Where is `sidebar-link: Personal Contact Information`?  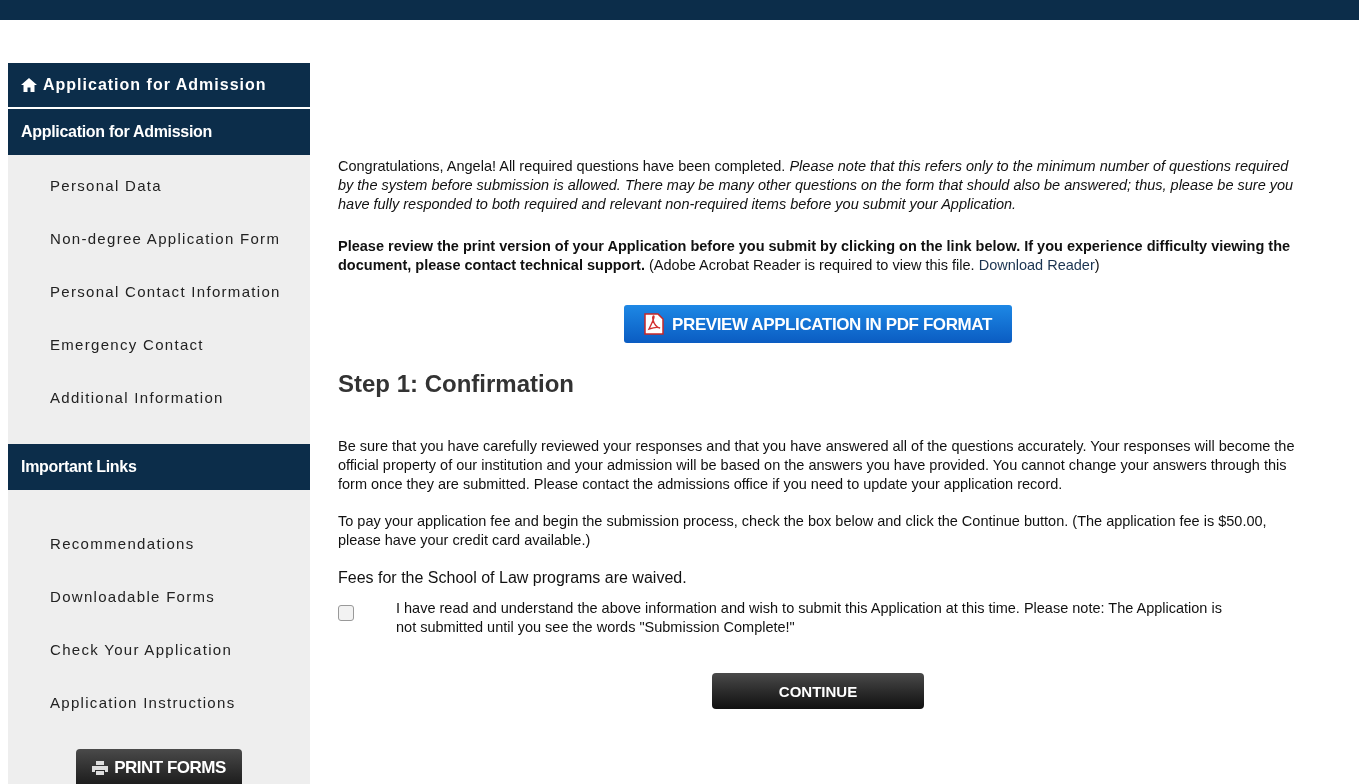 sidebar-link: Personal Contact Information is located at coordinates (165, 291).